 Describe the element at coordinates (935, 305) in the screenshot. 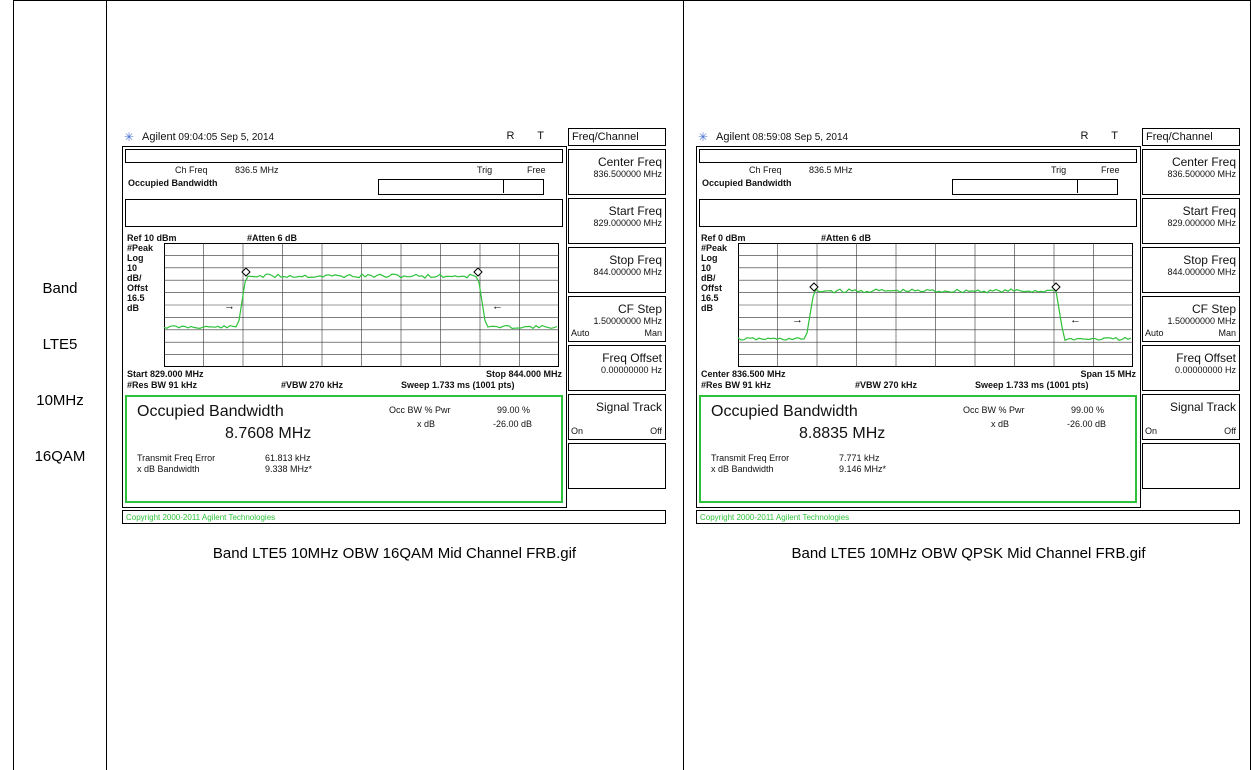

I see `spectrum-plot: → ←` at that location.